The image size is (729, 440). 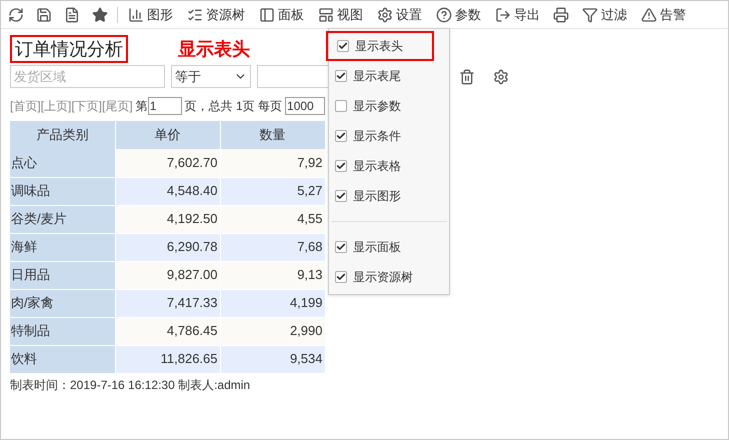 I want to click on toolbar-button: 设置, so click(x=399, y=14).